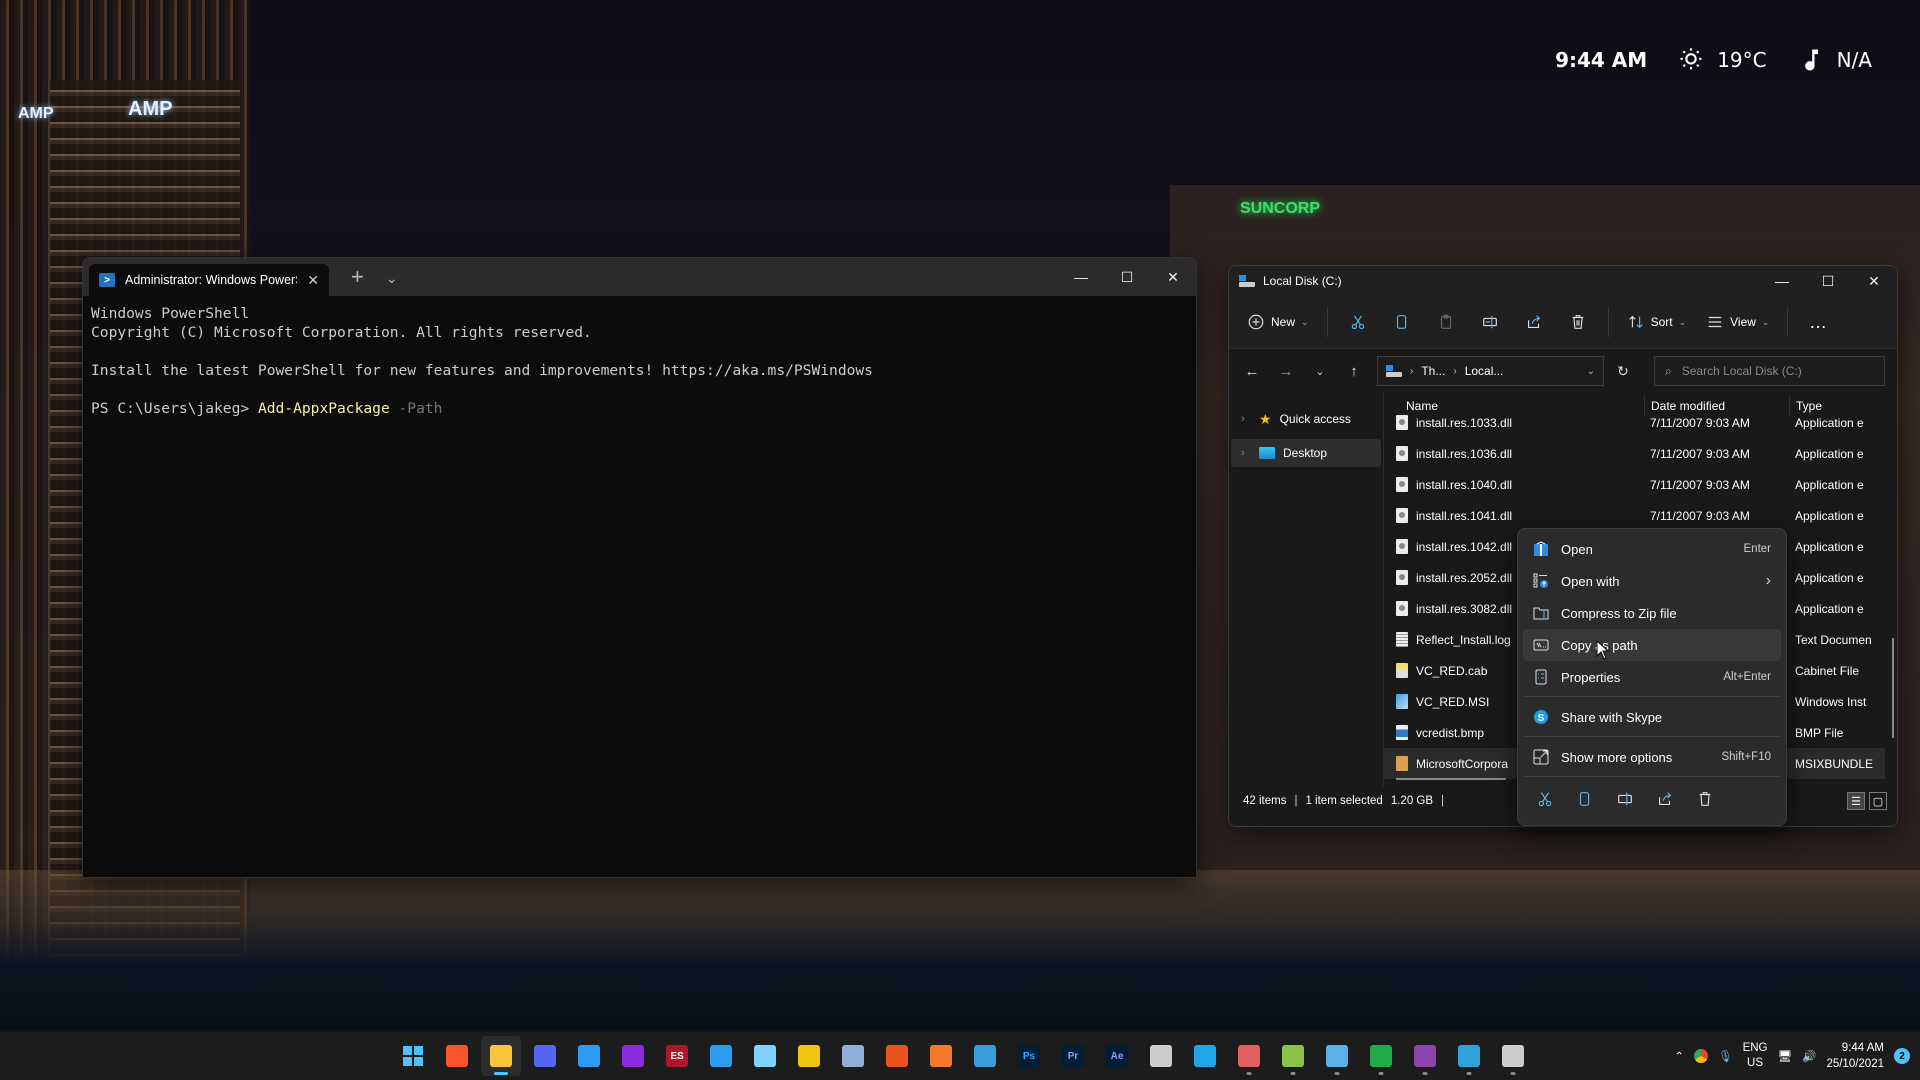 Image resolution: width=1920 pixels, height=1080 pixels. What do you see at coordinates (1809, 1056) in the screenshot?
I see `volume-icon: 🔊` at bounding box center [1809, 1056].